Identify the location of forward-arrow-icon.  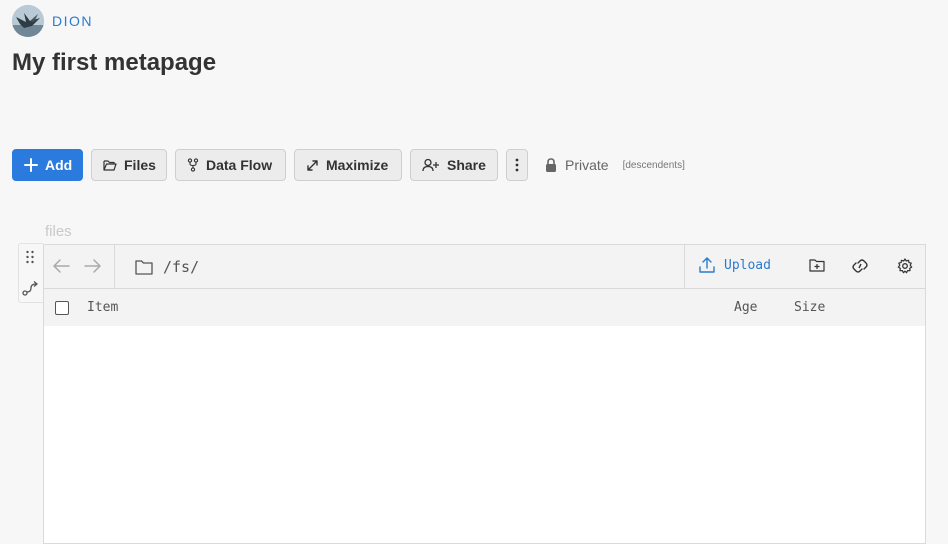
(93, 268).